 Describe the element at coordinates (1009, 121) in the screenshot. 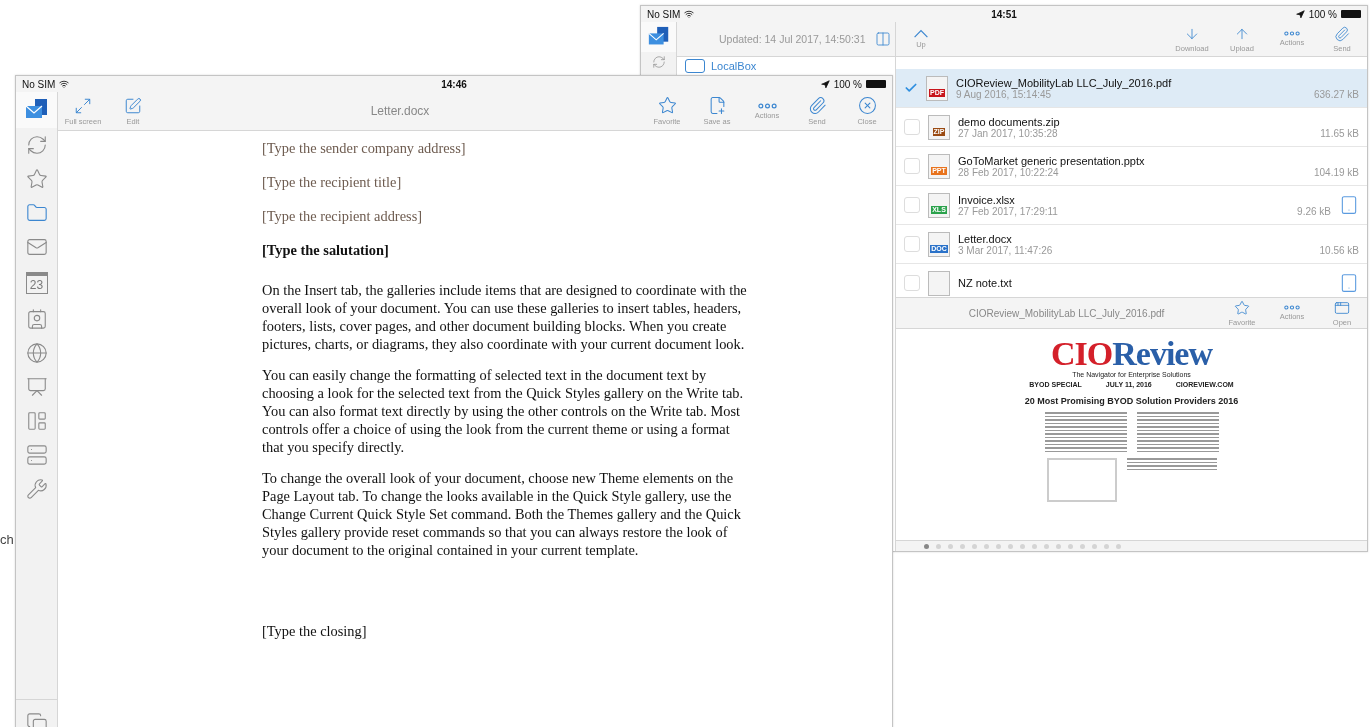

I see `file-name: demo documents.zip` at that location.